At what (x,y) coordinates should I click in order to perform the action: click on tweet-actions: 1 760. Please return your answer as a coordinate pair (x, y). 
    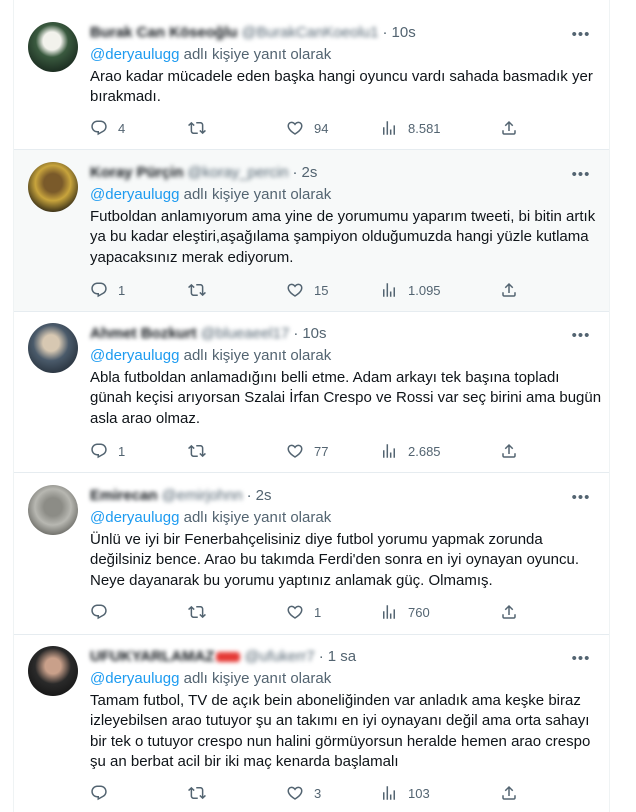
    Looking at the image, I should click on (310, 612).